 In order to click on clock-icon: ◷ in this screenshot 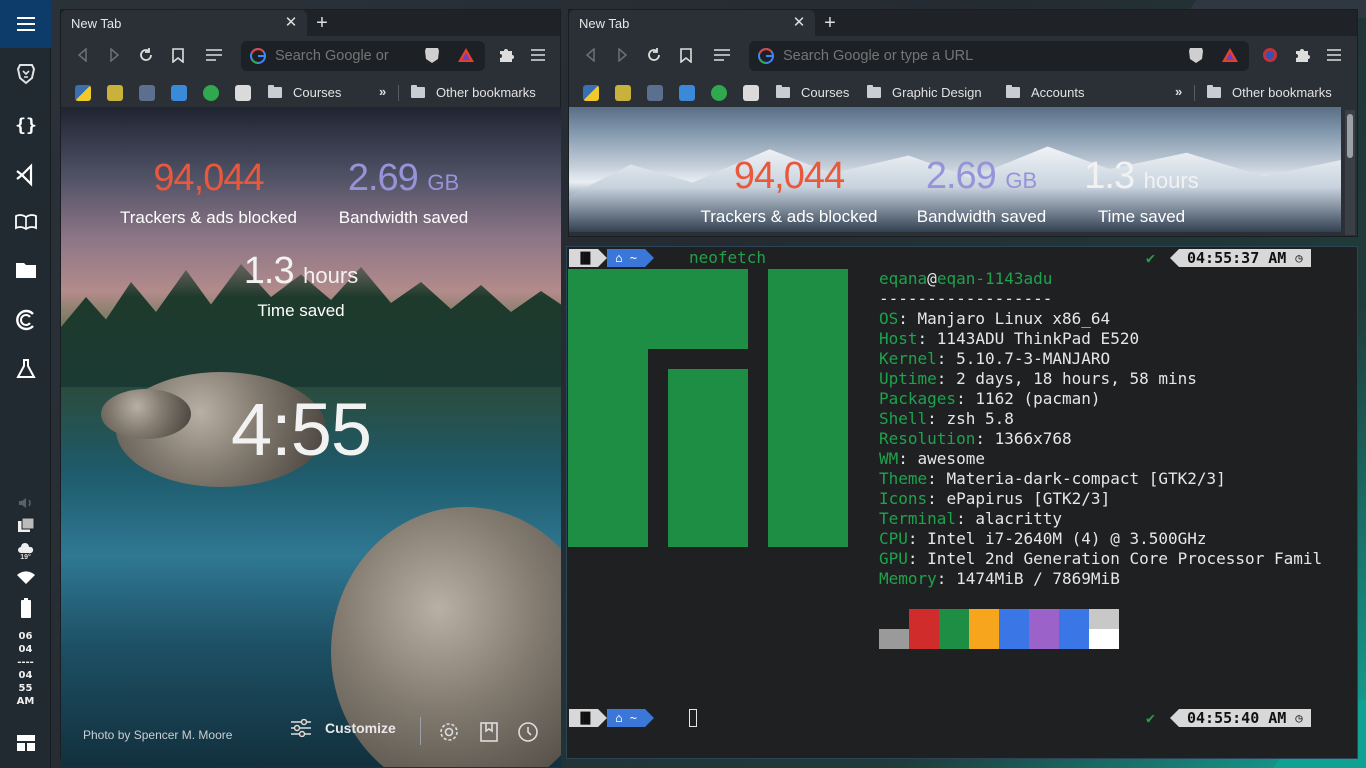, I will do `click(1299, 718)`.